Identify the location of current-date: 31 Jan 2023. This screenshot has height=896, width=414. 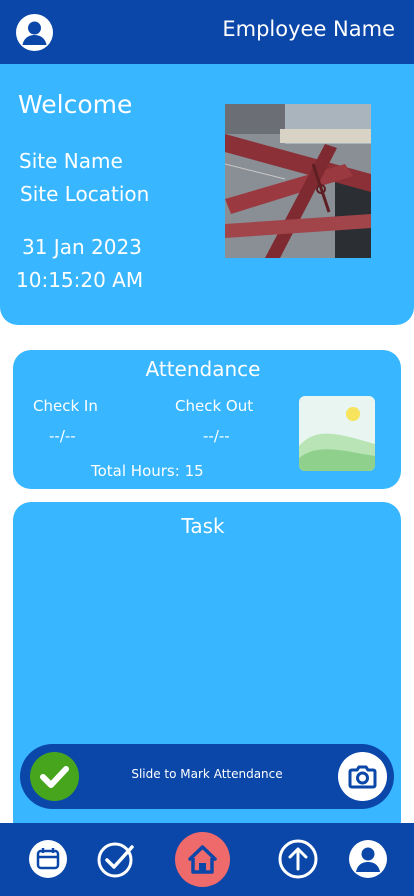
(82, 247).